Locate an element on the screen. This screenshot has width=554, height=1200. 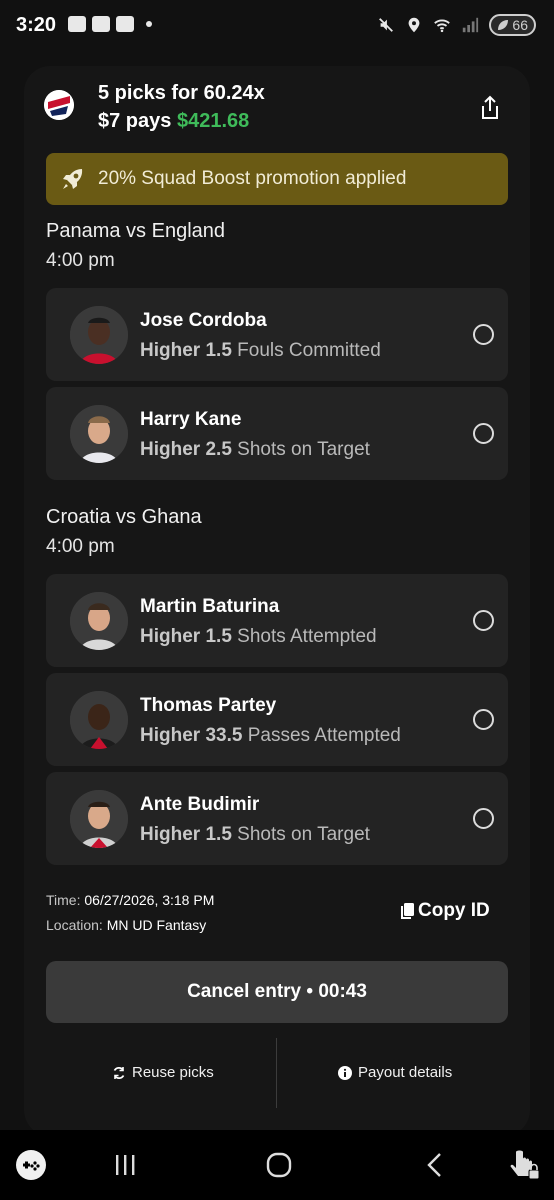
pick-projection: Higher 1.5 Fouls Committed is located at coordinates (260, 351).